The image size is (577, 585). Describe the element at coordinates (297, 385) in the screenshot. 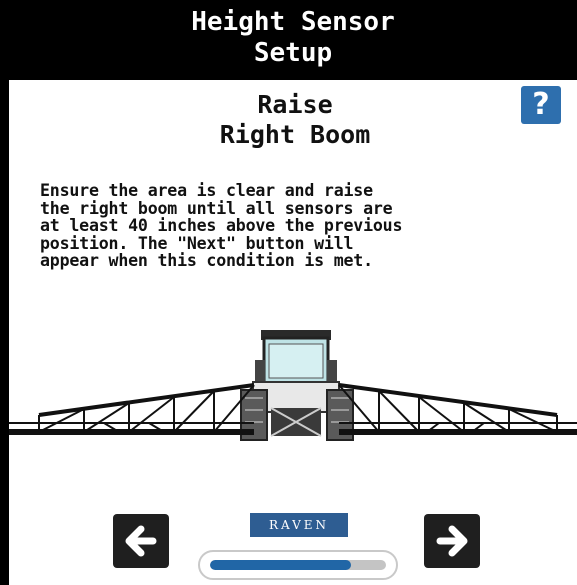

I see `sprayer-cab` at that location.